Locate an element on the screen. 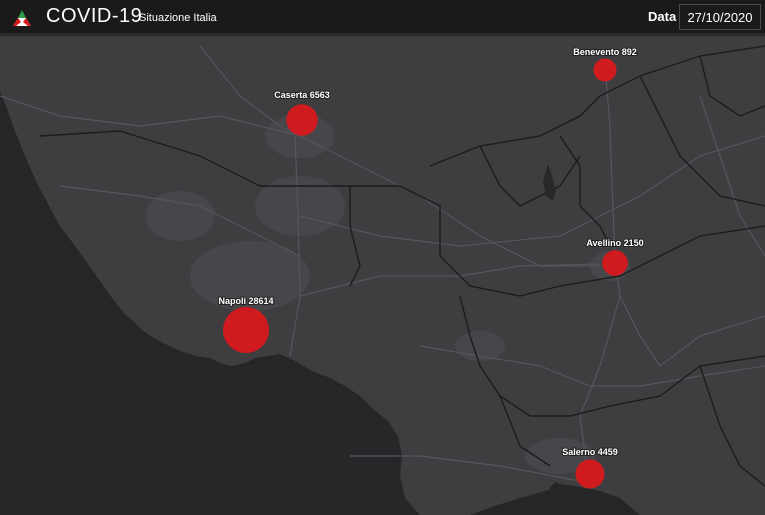  marker-label: Caserta 6563 is located at coordinates (302, 95).